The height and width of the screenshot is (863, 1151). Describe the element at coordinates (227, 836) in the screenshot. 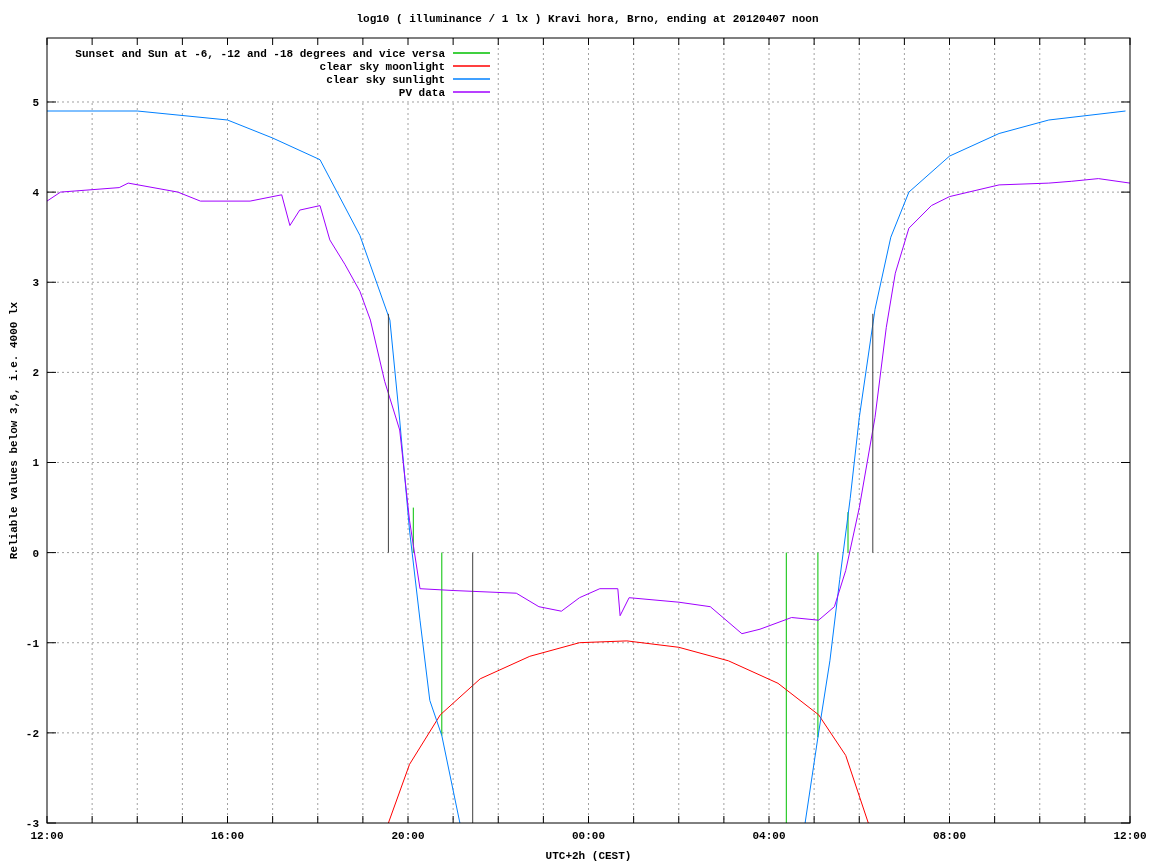

I see `tick-label: 16:00` at that location.